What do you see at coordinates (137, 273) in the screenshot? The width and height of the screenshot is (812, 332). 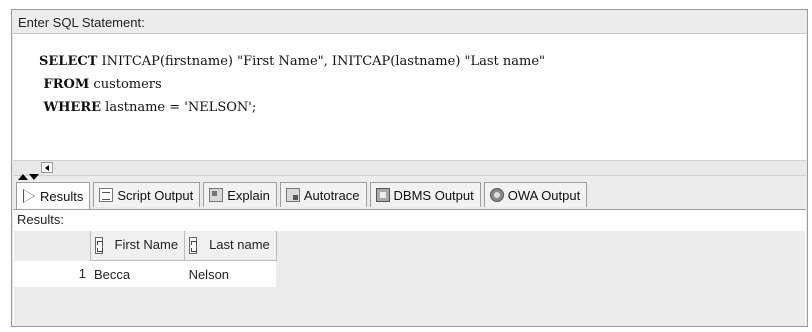 I see `cell-first-name: Becca` at bounding box center [137, 273].